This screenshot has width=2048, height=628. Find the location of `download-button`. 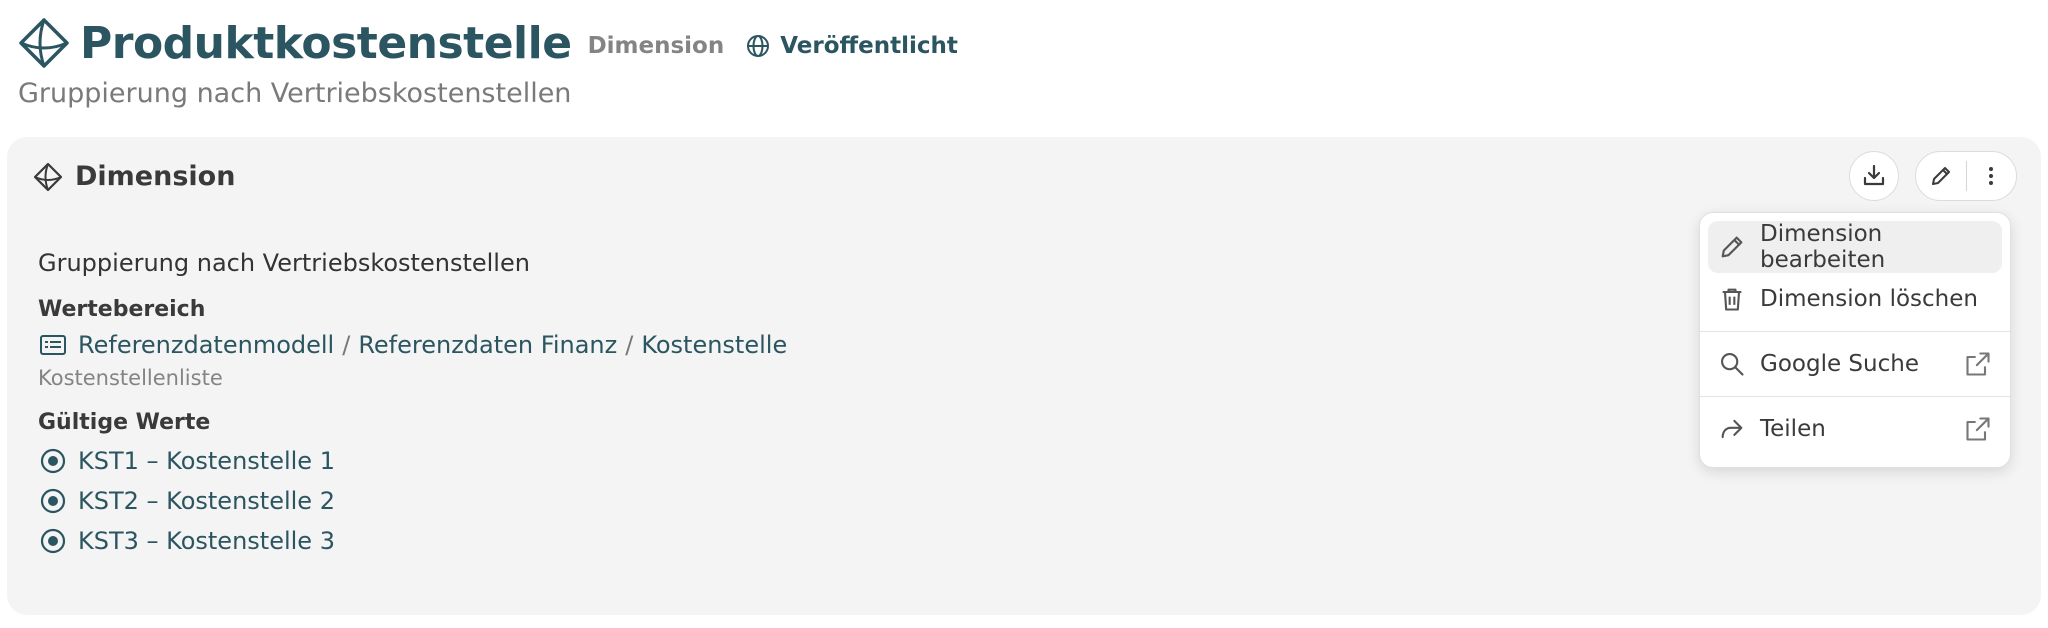

download-button is located at coordinates (1874, 176).